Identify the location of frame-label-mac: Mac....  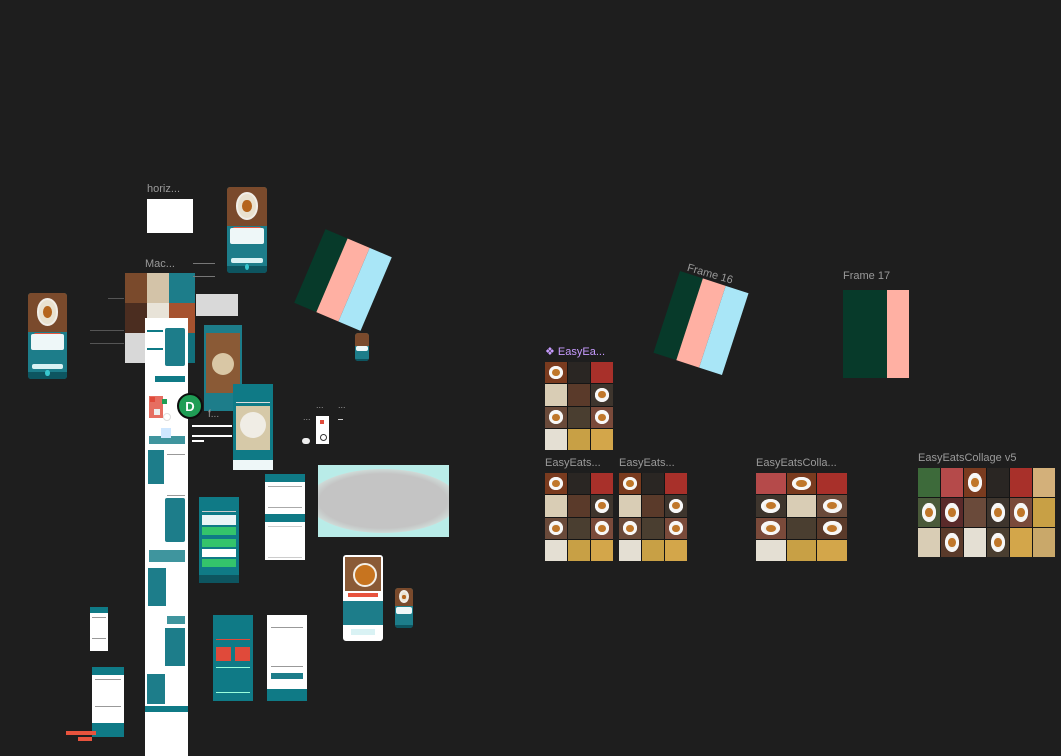
(160, 264).